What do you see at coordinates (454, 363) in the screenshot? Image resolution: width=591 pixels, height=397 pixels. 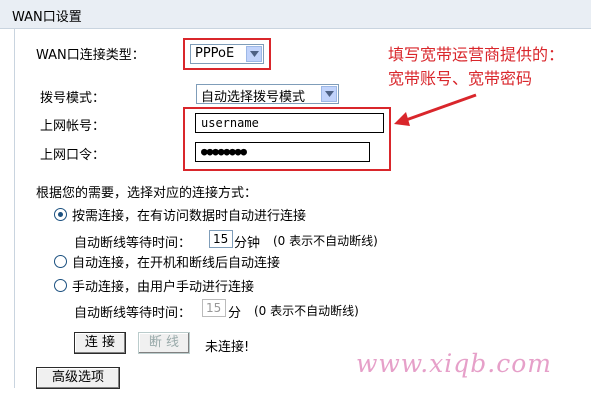 I see `watermark: www.xiqb.com` at bounding box center [454, 363].